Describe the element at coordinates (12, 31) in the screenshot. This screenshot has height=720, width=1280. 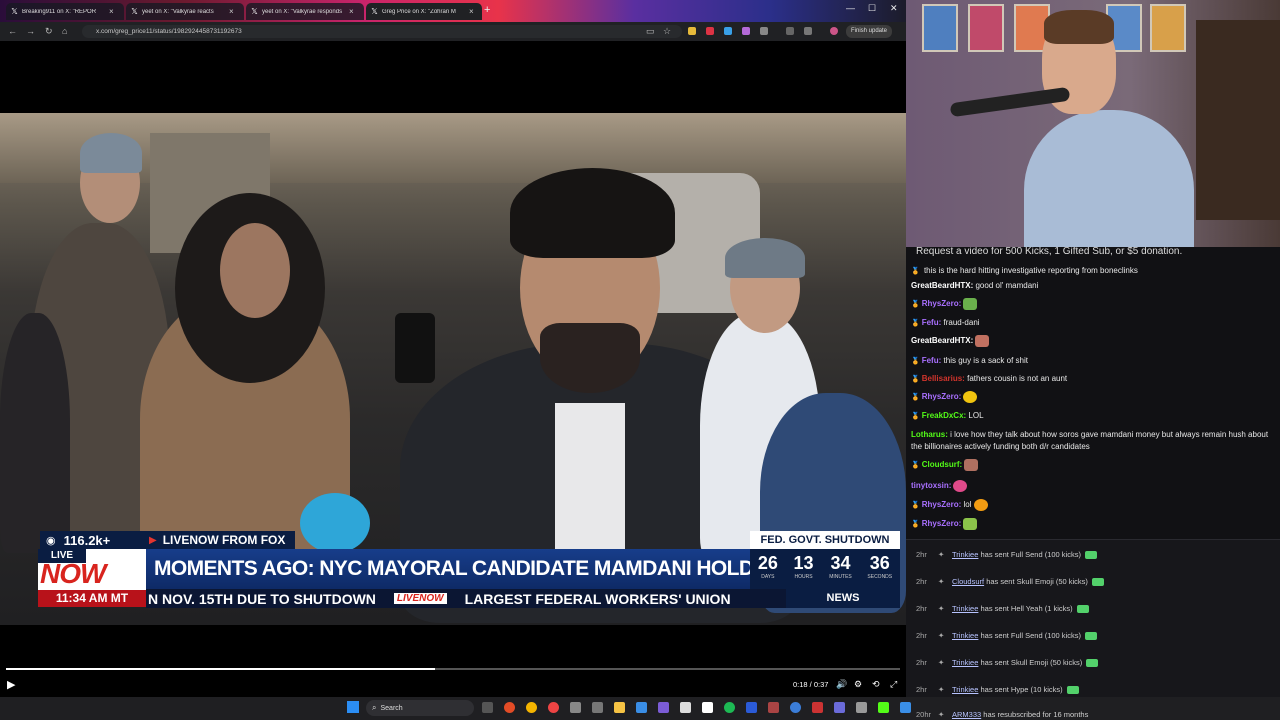
I see `back-icon: ←` at that location.